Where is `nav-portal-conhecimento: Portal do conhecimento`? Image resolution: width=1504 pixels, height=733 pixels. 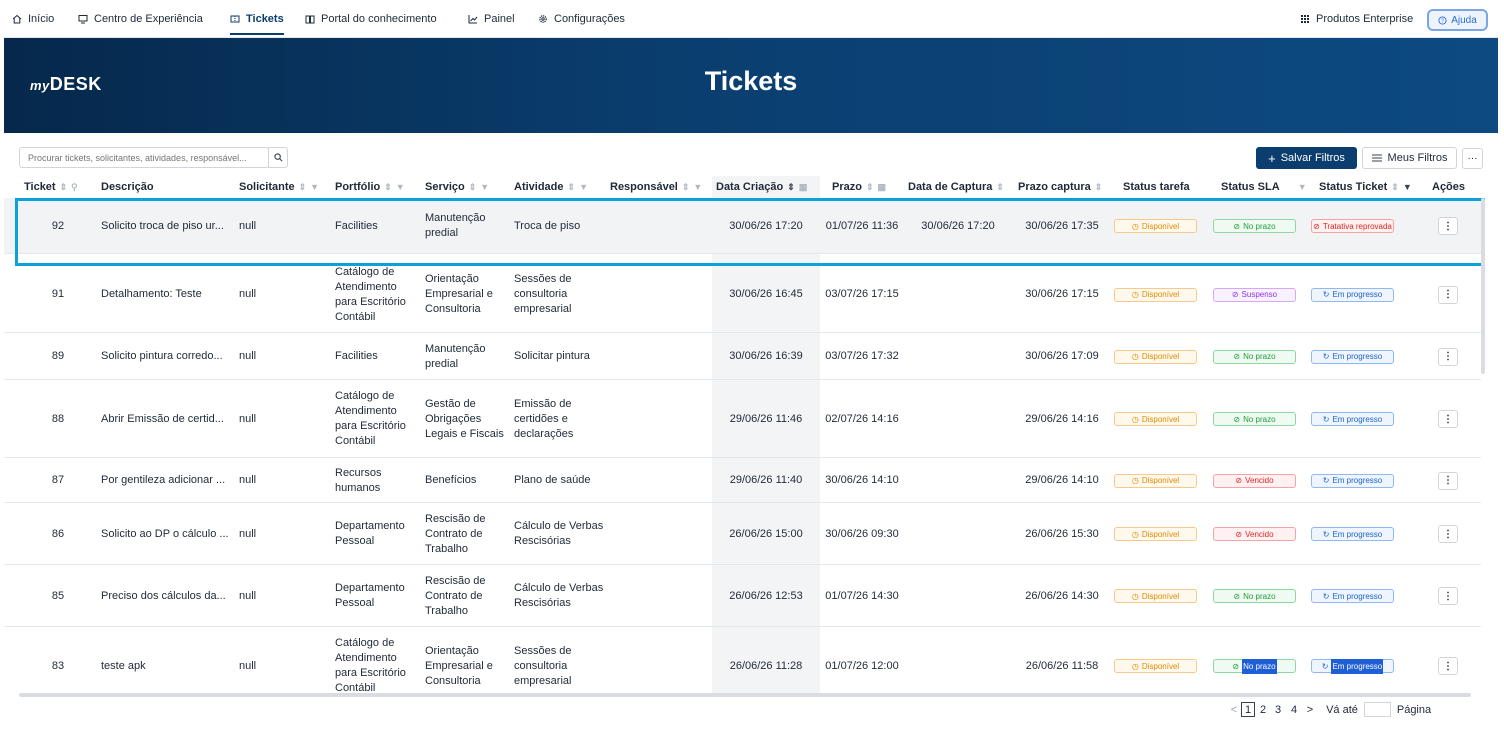 nav-portal-conhecimento: Portal do conhecimento is located at coordinates (371, 19).